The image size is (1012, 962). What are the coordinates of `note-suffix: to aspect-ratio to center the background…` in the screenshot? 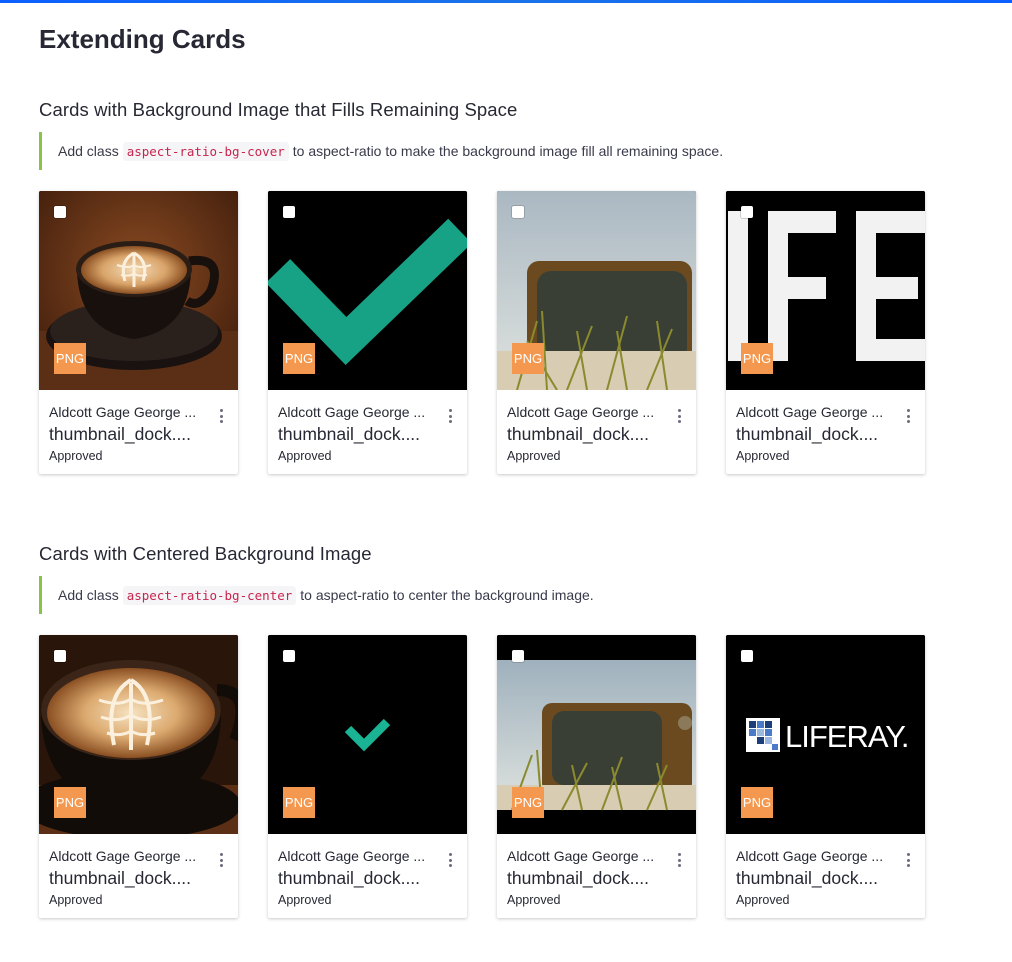 It's located at (447, 595).